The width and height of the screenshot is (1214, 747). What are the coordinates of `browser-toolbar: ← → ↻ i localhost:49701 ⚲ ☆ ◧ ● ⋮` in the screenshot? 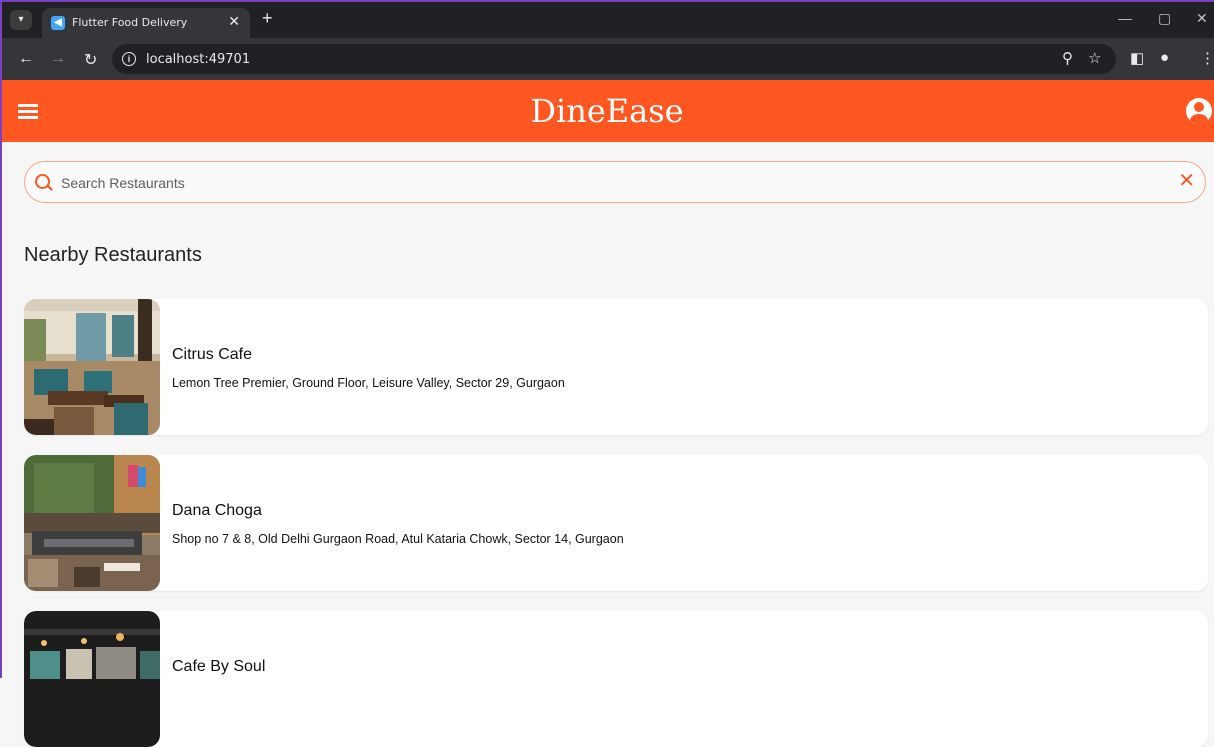 It's located at (607, 59).